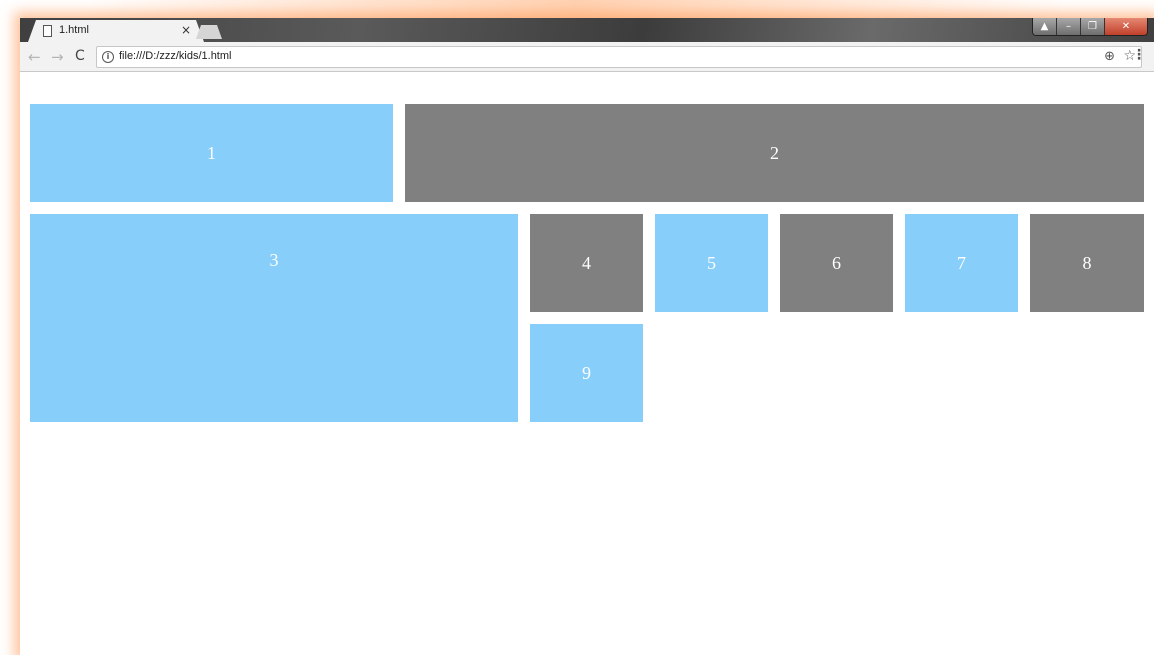 The width and height of the screenshot is (1154, 655). What do you see at coordinates (1109, 56) in the screenshot?
I see `zoom-icon: ⊕` at bounding box center [1109, 56].